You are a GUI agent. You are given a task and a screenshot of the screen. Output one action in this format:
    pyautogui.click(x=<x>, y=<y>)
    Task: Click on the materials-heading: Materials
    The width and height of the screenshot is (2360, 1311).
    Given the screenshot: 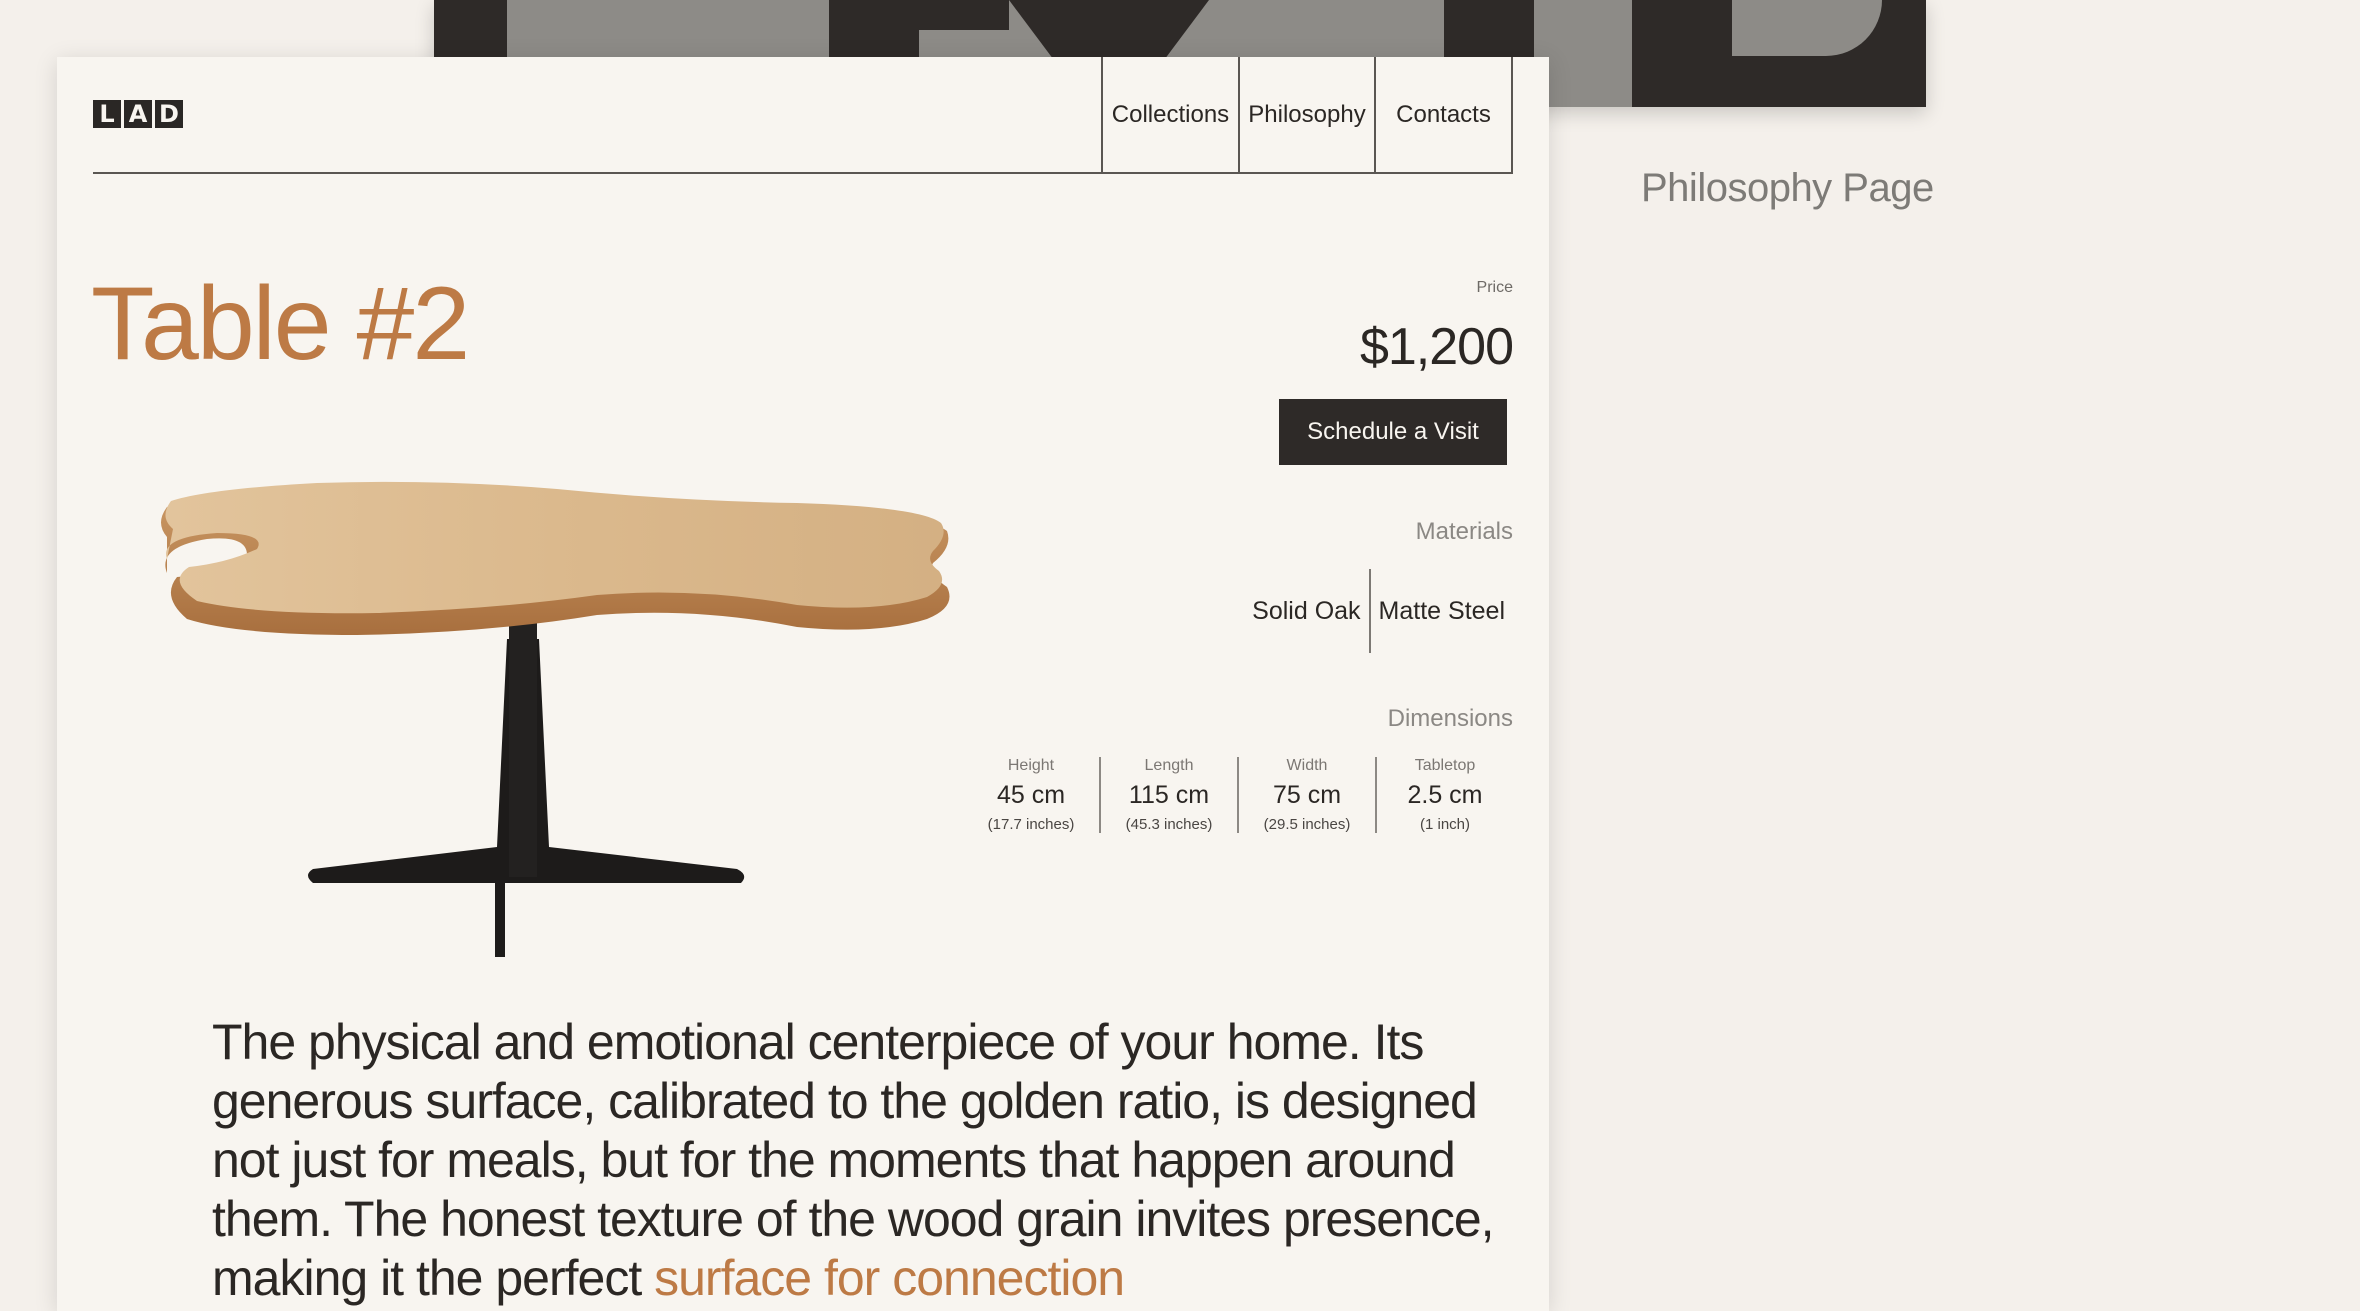 What is the action you would take?
    pyautogui.click(x=1464, y=531)
    